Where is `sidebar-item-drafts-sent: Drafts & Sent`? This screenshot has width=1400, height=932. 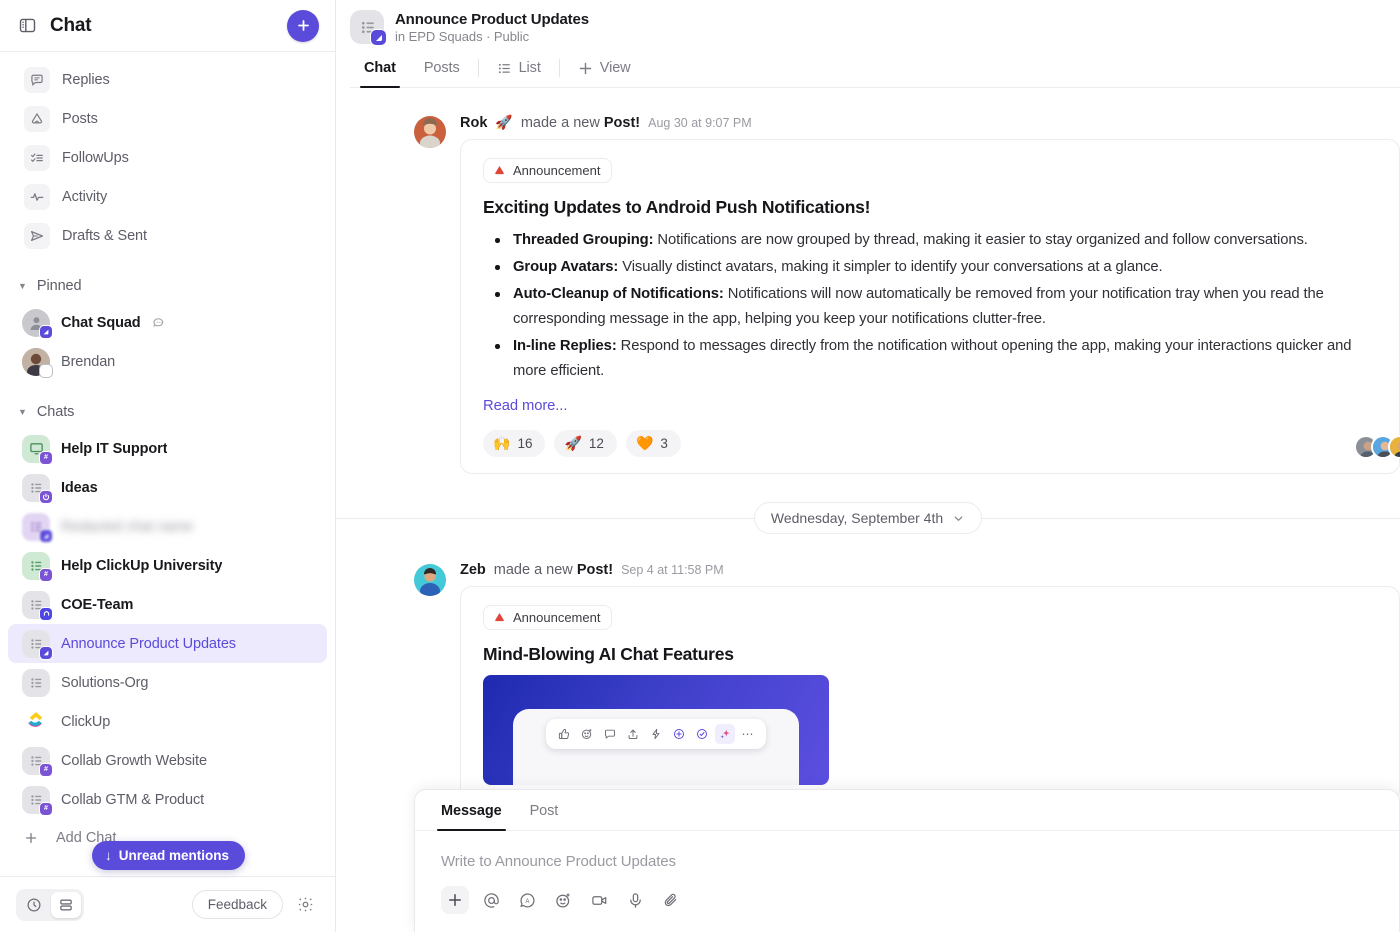 sidebar-item-drafts-sent: Drafts & Sent is located at coordinates (167, 235).